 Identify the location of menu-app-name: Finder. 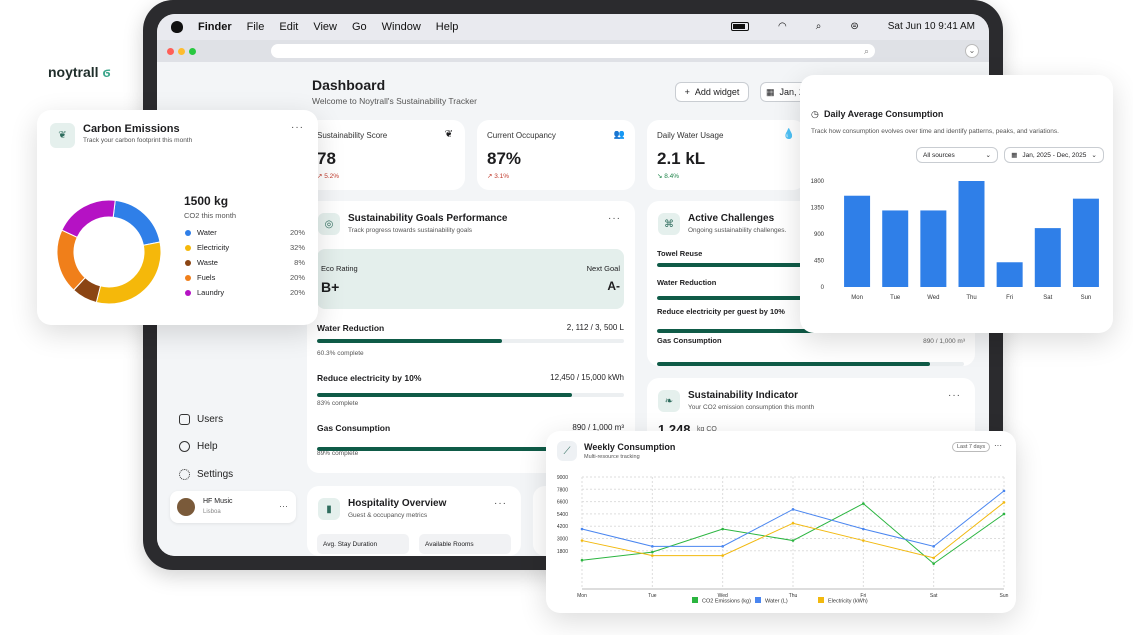
(215, 27).